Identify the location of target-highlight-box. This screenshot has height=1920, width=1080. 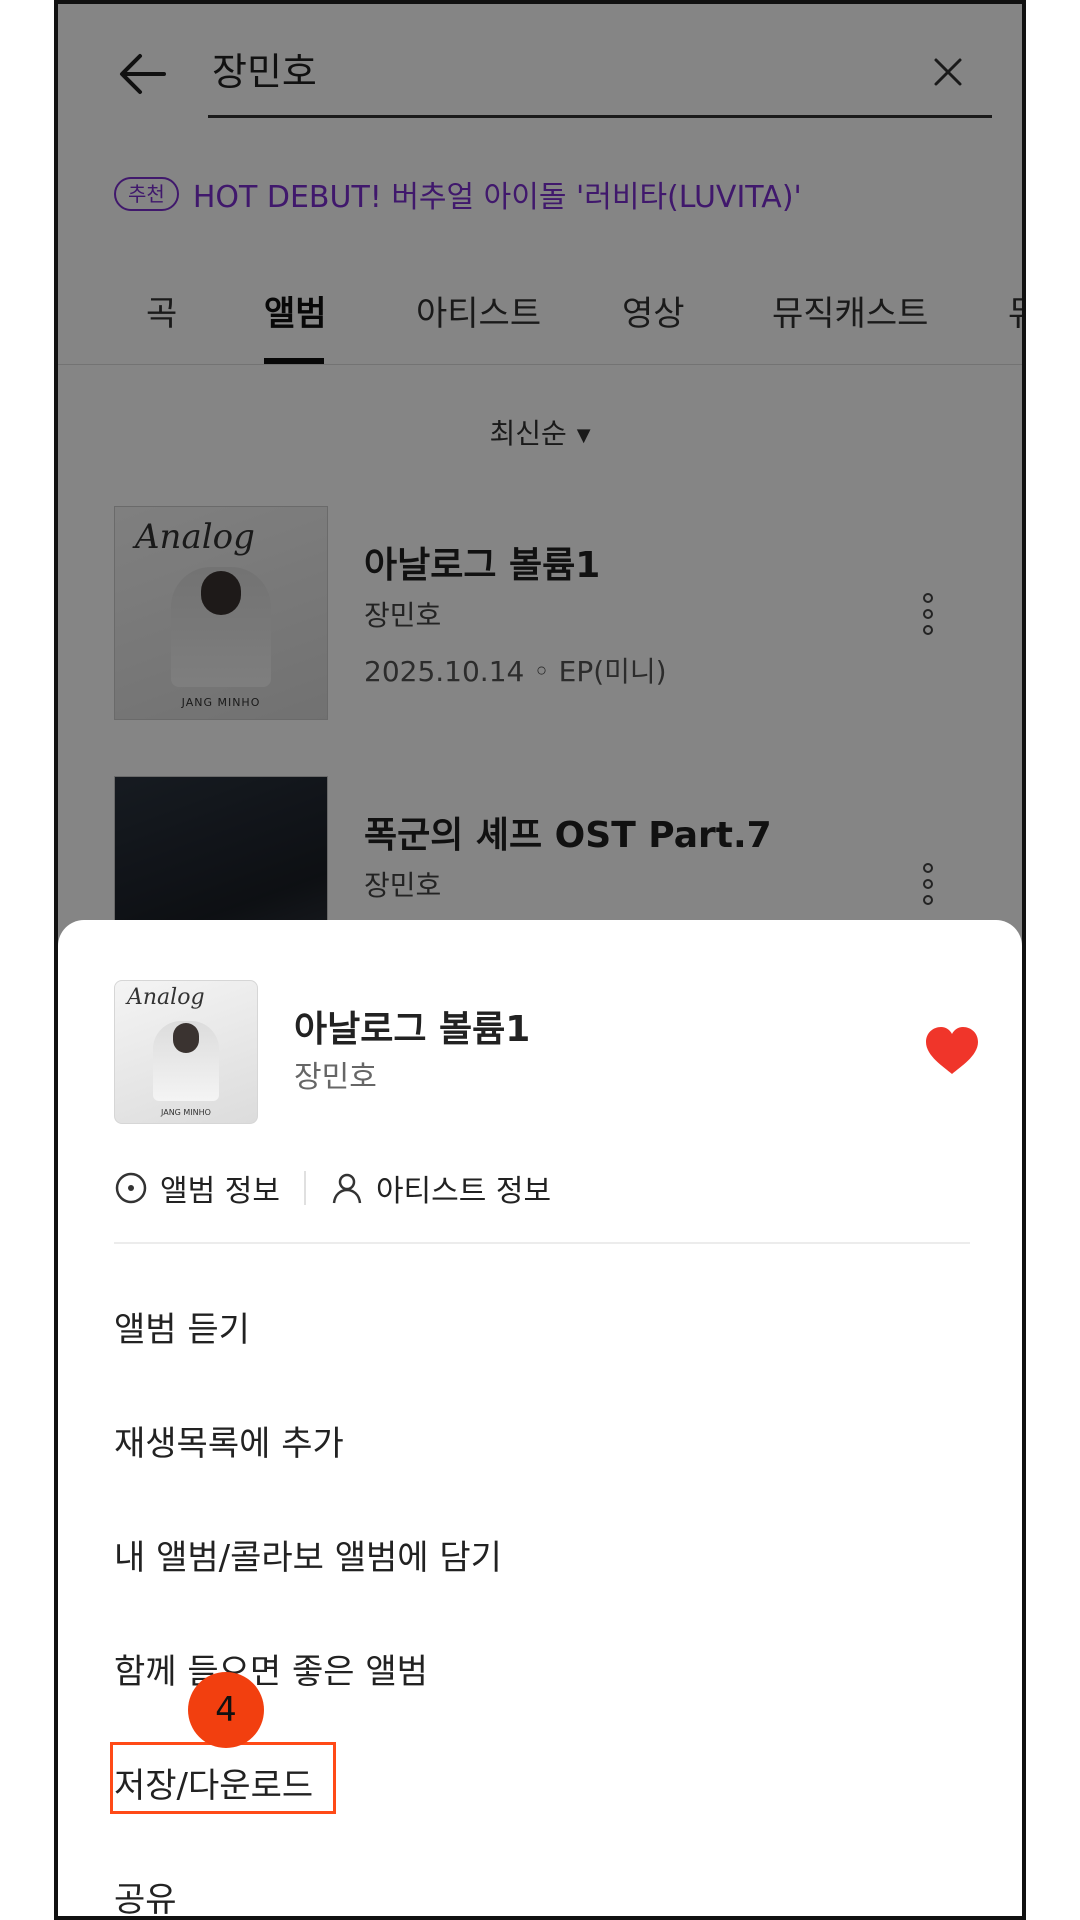
(223, 1778).